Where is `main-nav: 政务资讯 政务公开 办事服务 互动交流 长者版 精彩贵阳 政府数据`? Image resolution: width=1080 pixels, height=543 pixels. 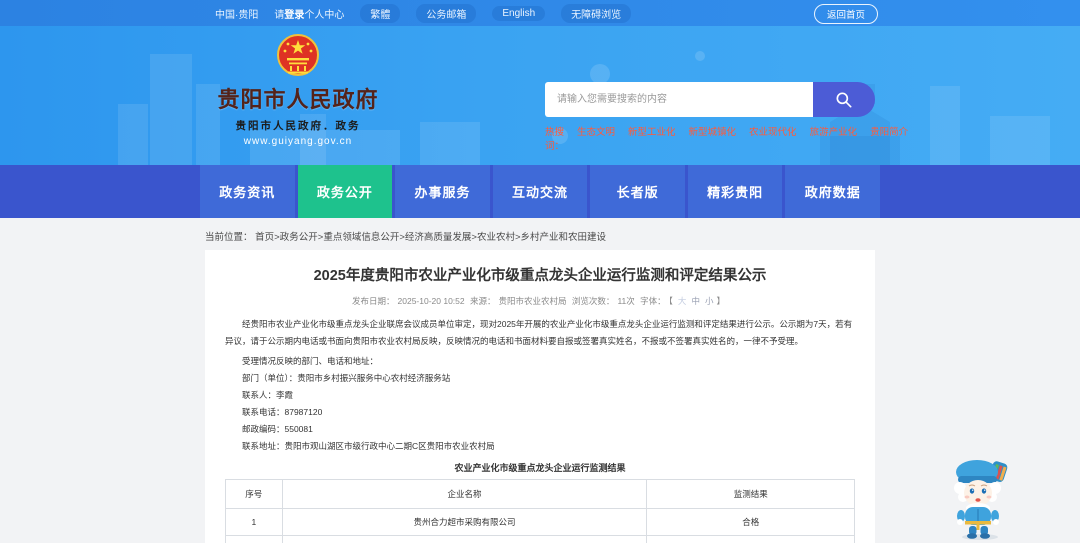
main-nav: 政务资讯 政务公开 办事服务 互动交流 长者版 精彩贵阳 政府数据 is located at coordinates (540, 191).